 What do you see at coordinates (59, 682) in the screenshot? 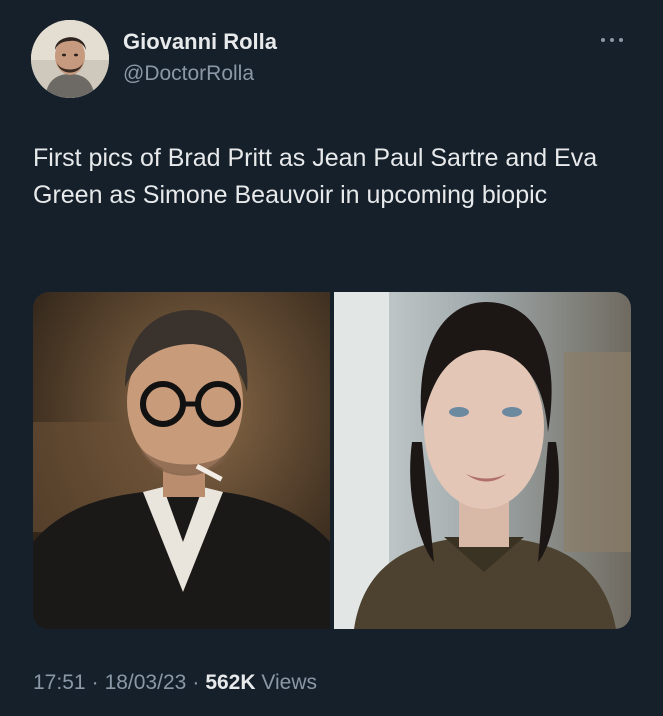
I see `tweet-time: 17:51` at bounding box center [59, 682].